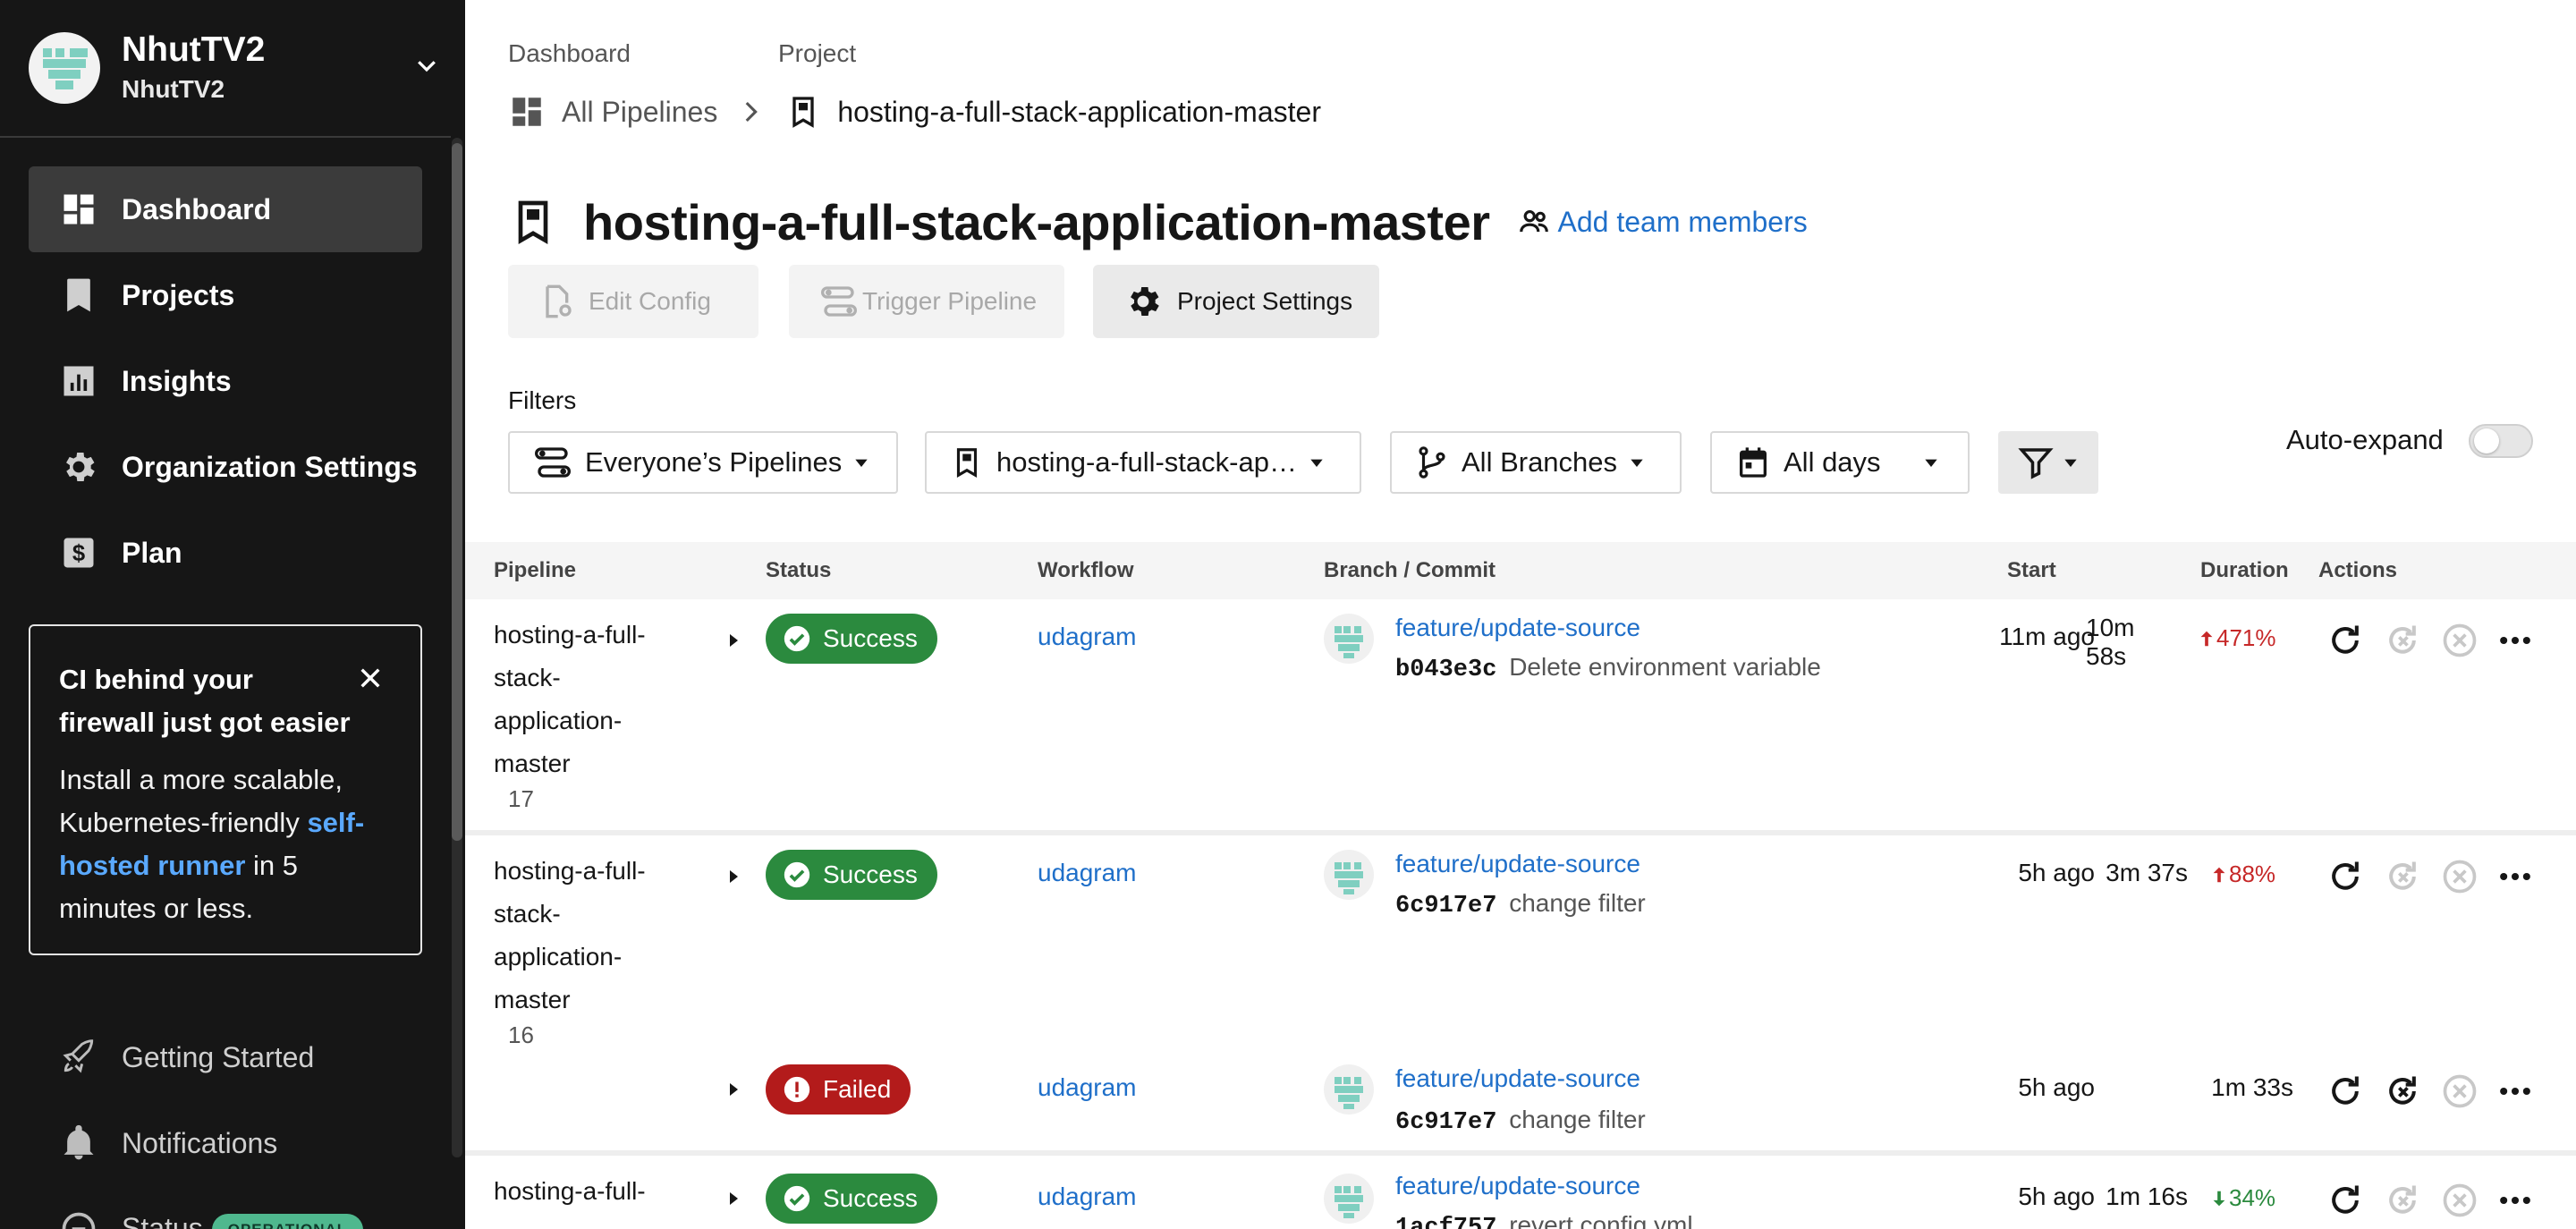 This screenshot has height=1229, width=2576. What do you see at coordinates (225, 553) in the screenshot?
I see `sidebar-item-plan: $ Plan` at bounding box center [225, 553].